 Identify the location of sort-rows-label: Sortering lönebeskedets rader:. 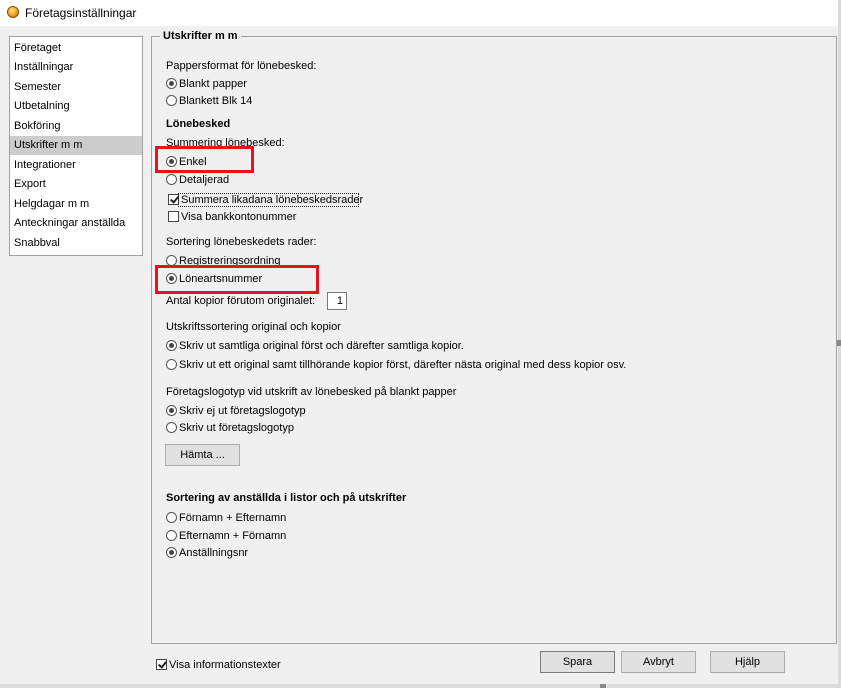
(241, 242).